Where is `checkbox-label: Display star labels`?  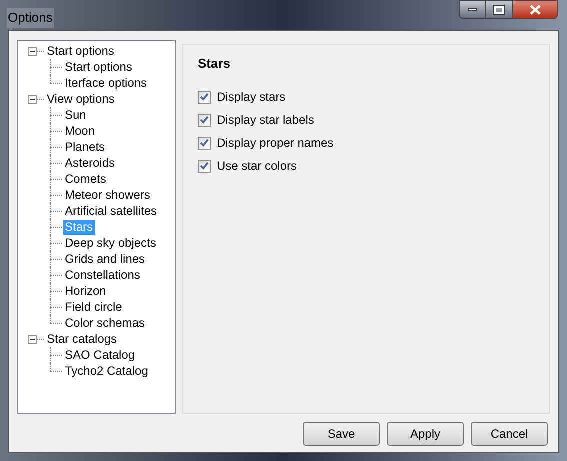 checkbox-label: Display star labels is located at coordinates (265, 120).